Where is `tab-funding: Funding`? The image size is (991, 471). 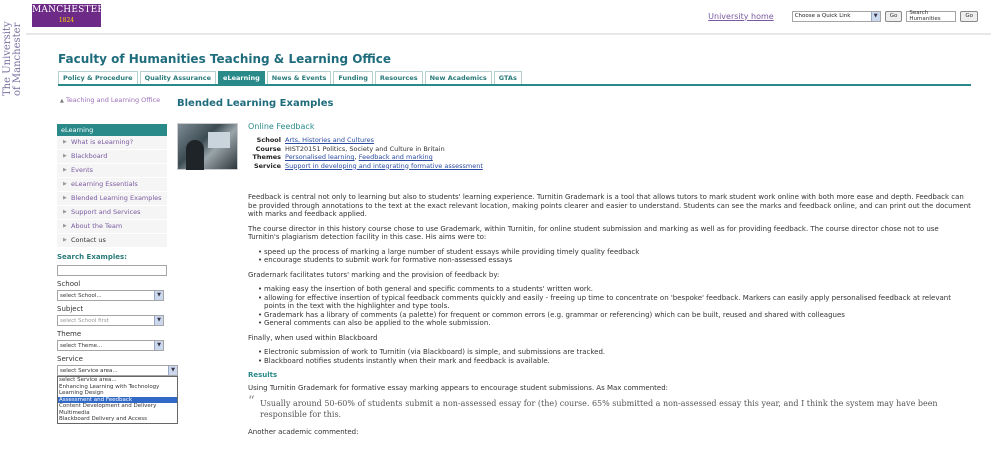
tab-funding: Funding is located at coordinates (353, 77).